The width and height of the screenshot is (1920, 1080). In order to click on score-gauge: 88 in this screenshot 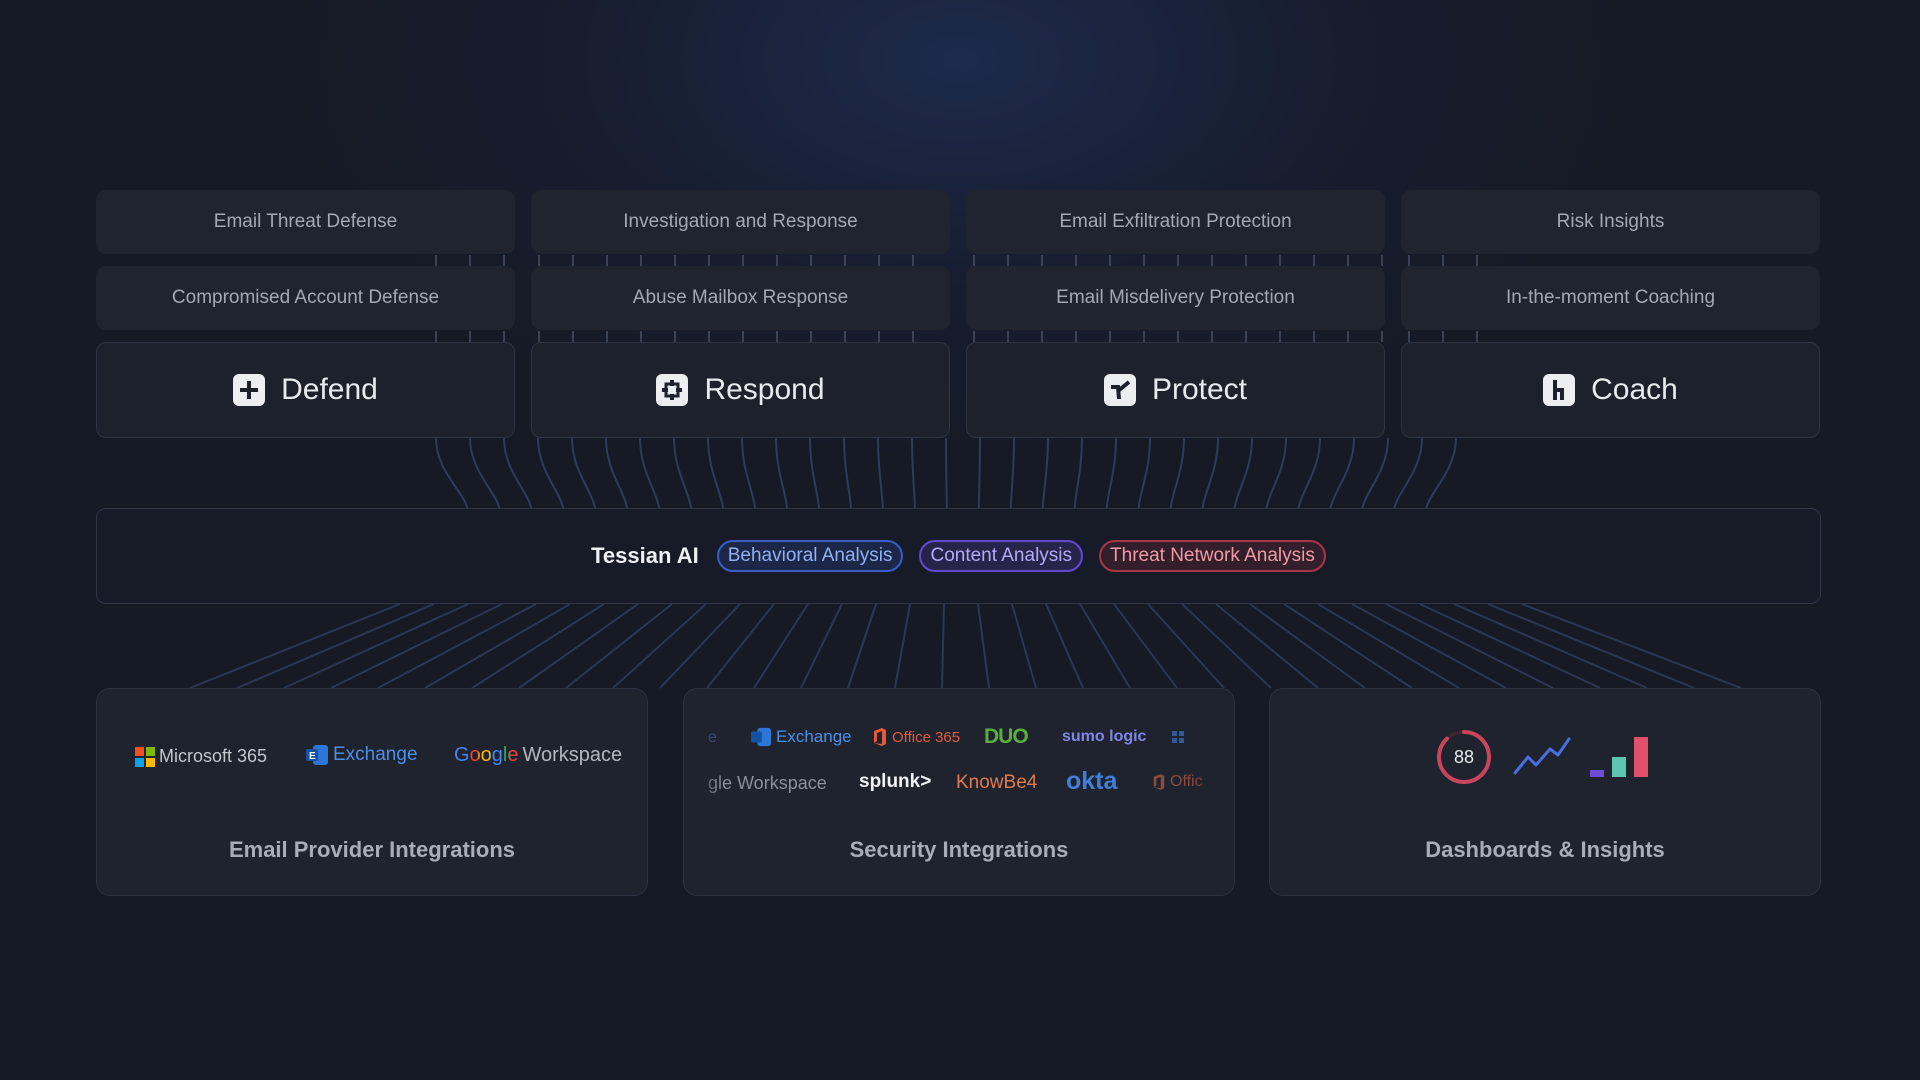, I will do `click(1464, 757)`.